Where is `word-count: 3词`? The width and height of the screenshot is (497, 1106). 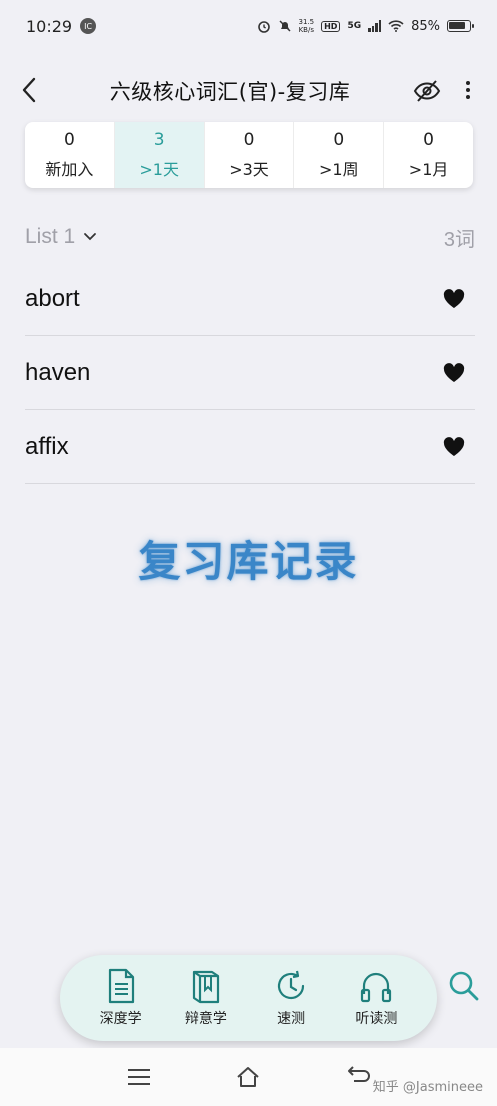 word-count: 3词 is located at coordinates (459, 239).